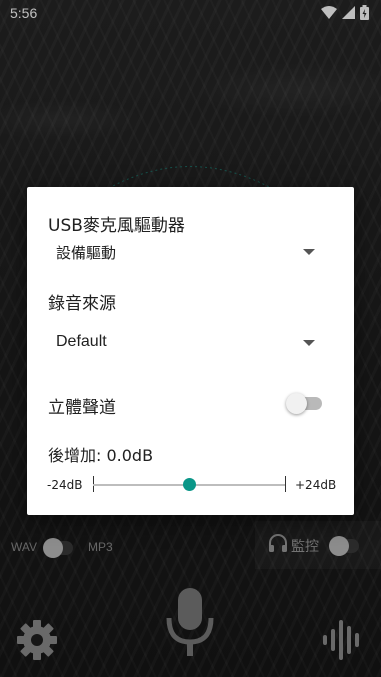 The height and width of the screenshot is (677, 381). What do you see at coordinates (185, 251) in the screenshot?
I see `usb-driver-dropdown: 設備驅動` at bounding box center [185, 251].